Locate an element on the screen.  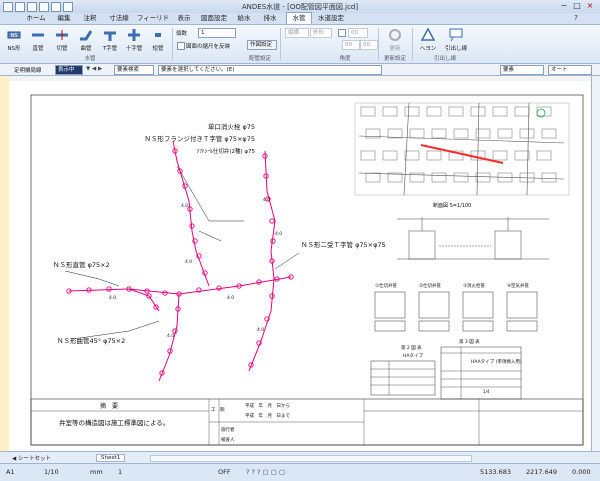
element-search-button: 要素検索 is located at coordinates (134, 70).